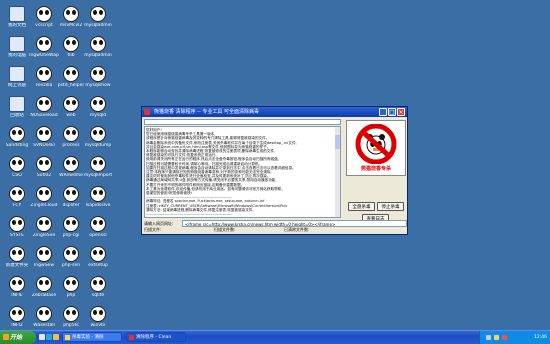  Describe the element at coordinates (17, 49) in the screenshot. I see `desktop-icon: 我的电脑` at that location.